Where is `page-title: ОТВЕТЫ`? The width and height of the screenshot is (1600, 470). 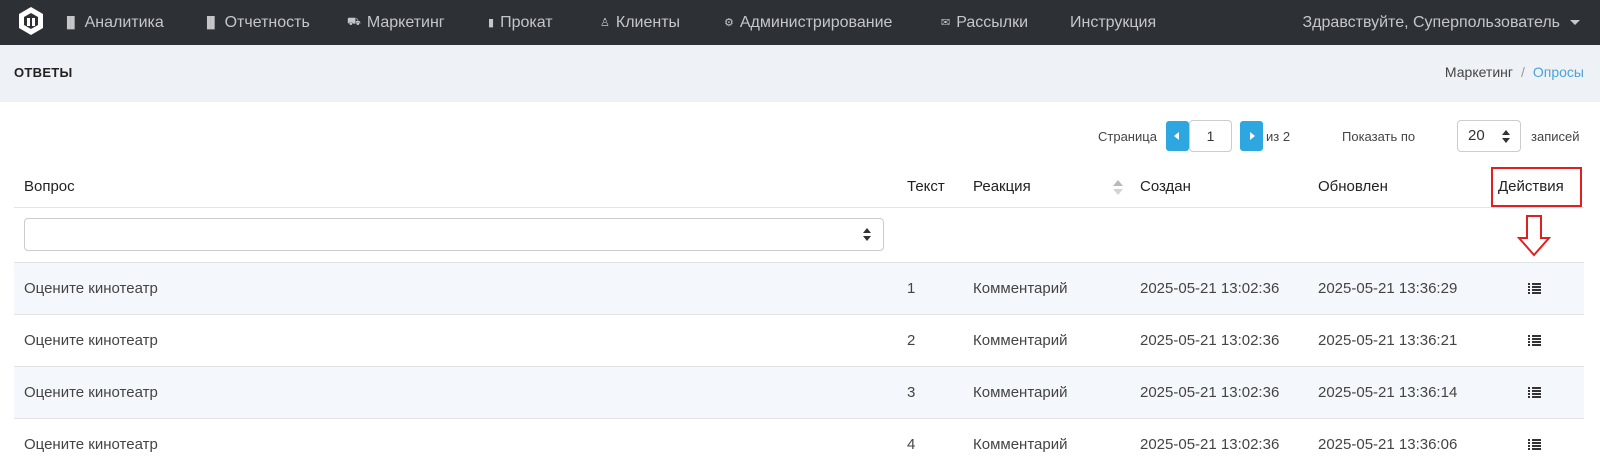
page-title: ОТВЕТЫ is located at coordinates (43, 72).